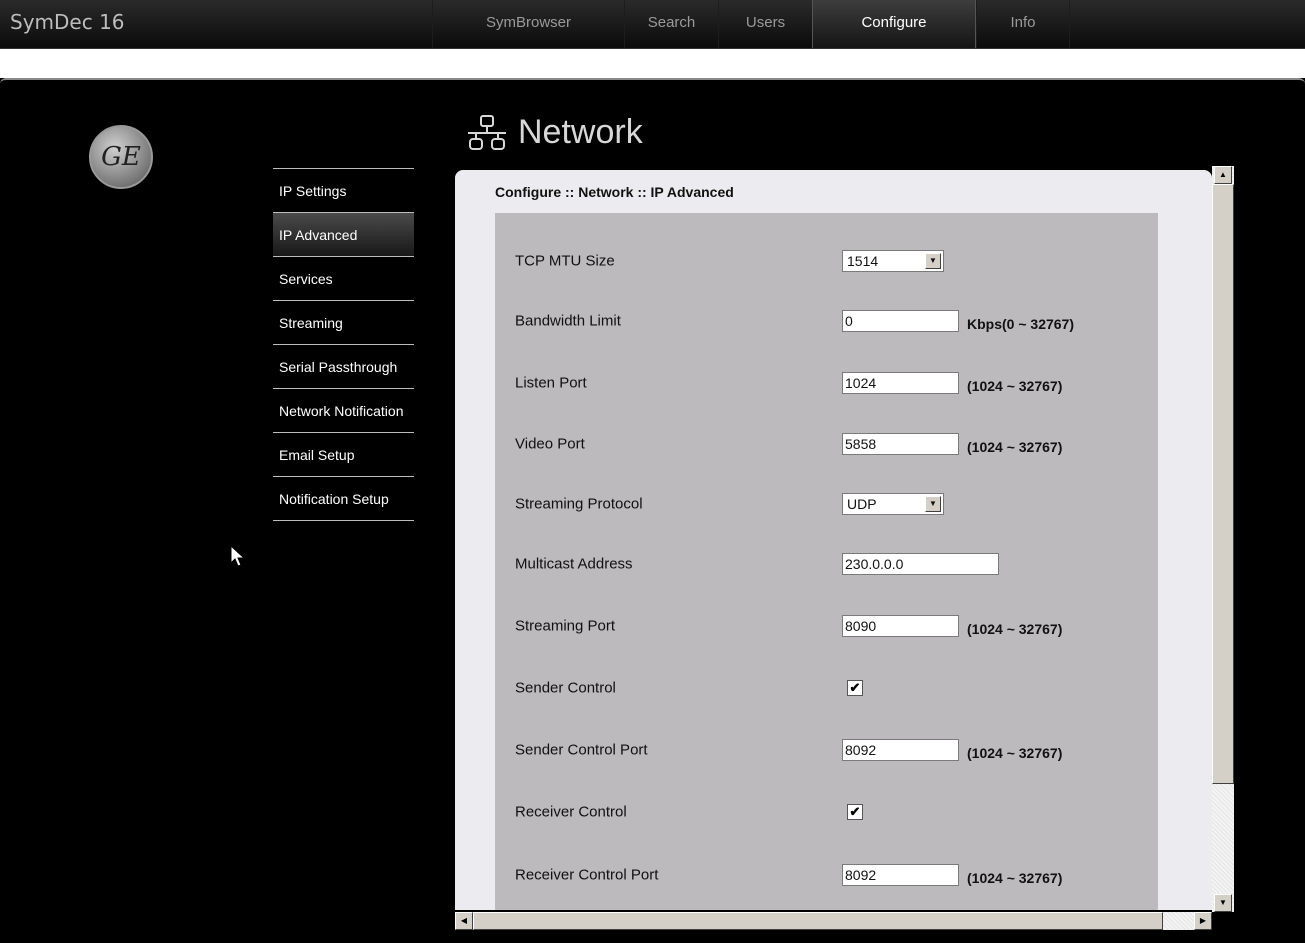 The width and height of the screenshot is (1305, 943). What do you see at coordinates (671, 24) in the screenshot?
I see `tab-search: Search` at bounding box center [671, 24].